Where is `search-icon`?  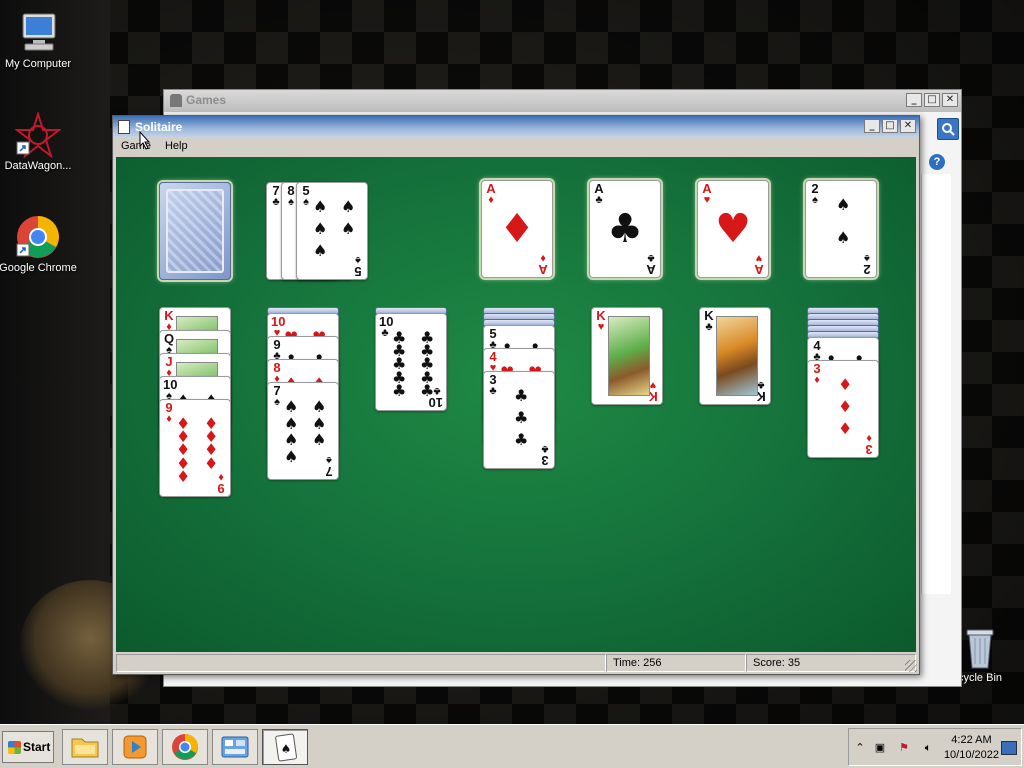 search-icon is located at coordinates (948, 129).